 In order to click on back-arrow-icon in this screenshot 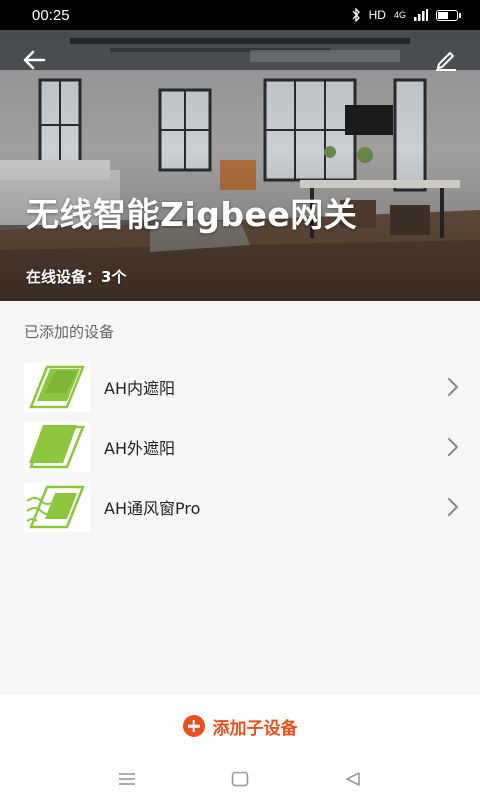, I will do `click(34, 60)`.